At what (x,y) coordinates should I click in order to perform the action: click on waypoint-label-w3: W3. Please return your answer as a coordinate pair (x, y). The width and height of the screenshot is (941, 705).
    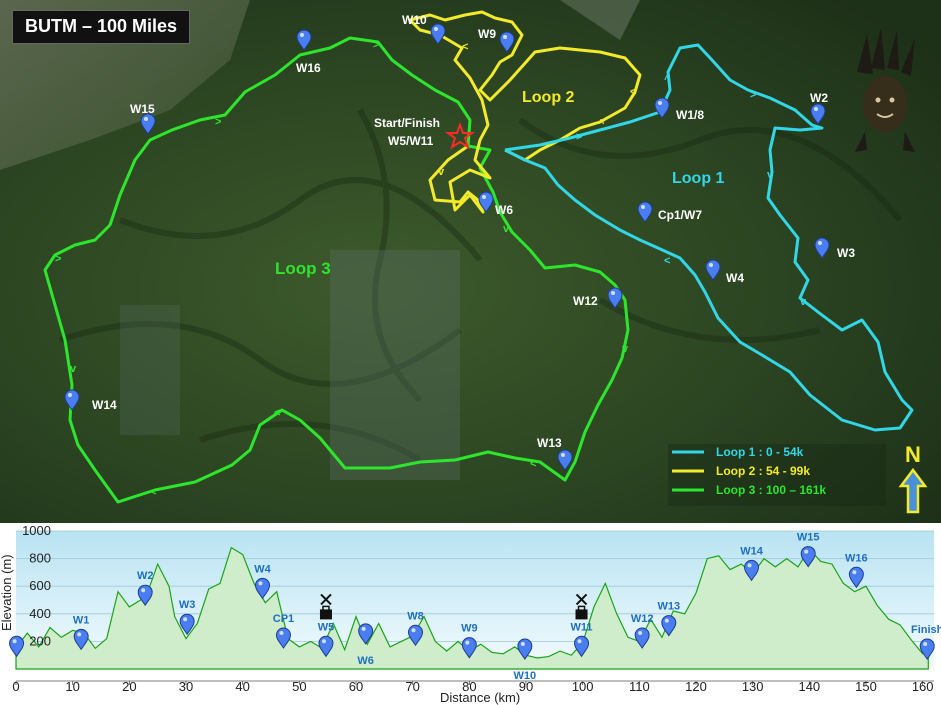
    Looking at the image, I should click on (846, 253).